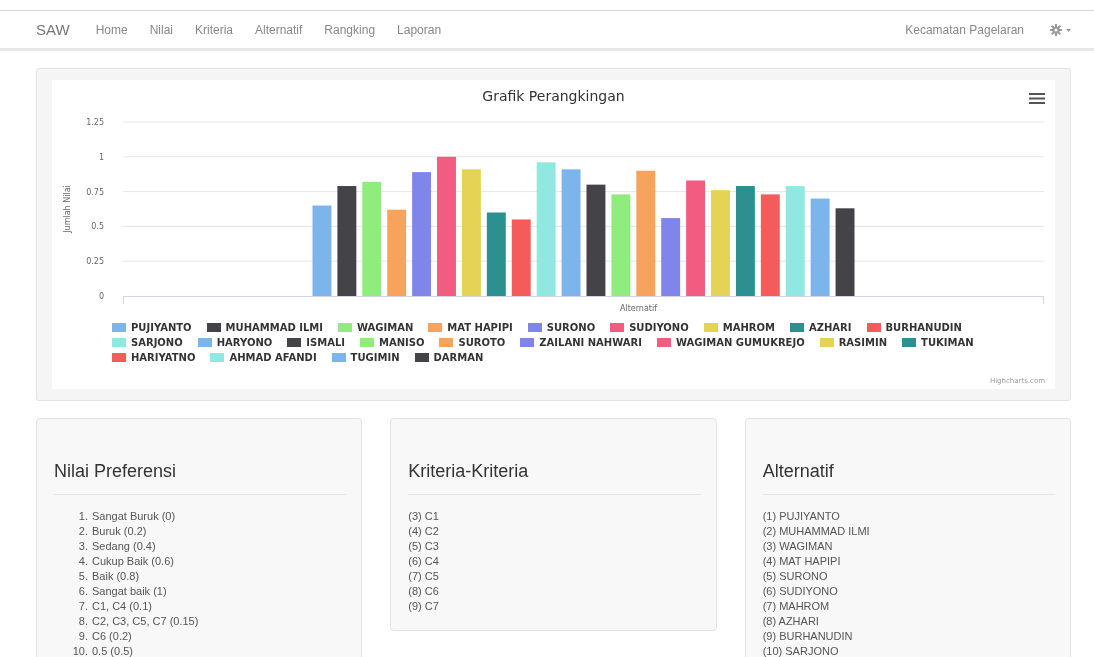 The width and height of the screenshot is (1094, 657). I want to click on nav-link: Laporan, so click(419, 29).